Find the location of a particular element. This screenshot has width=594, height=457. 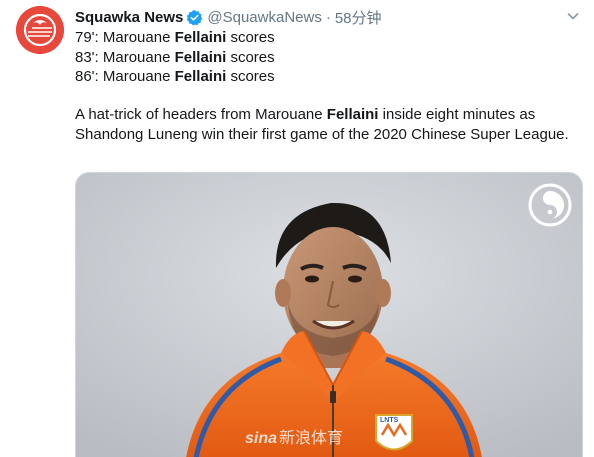

photo-watermark: sina 新浪体育 is located at coordinates (294, 438).